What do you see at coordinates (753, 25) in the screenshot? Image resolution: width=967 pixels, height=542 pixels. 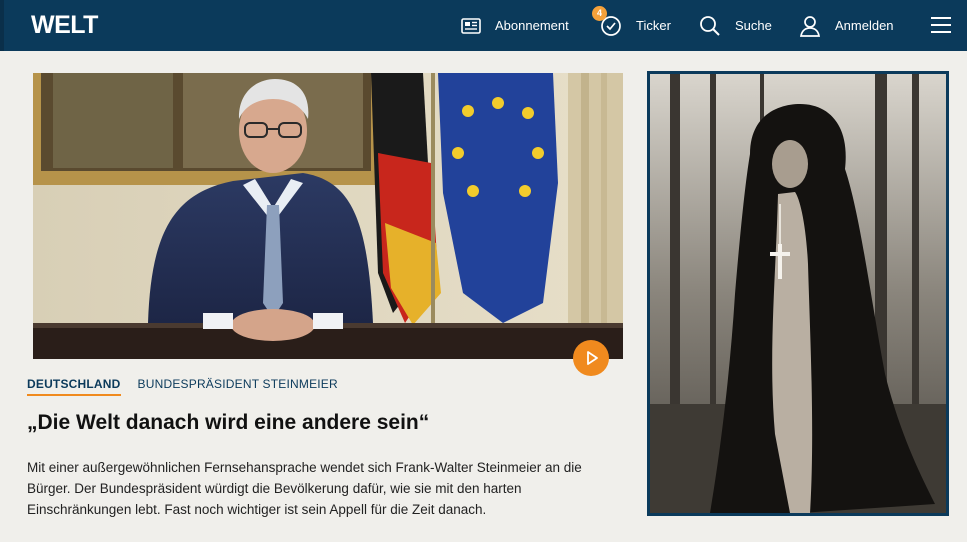 I see `nav-search-label: Suche` at bounding box center [753, 25].